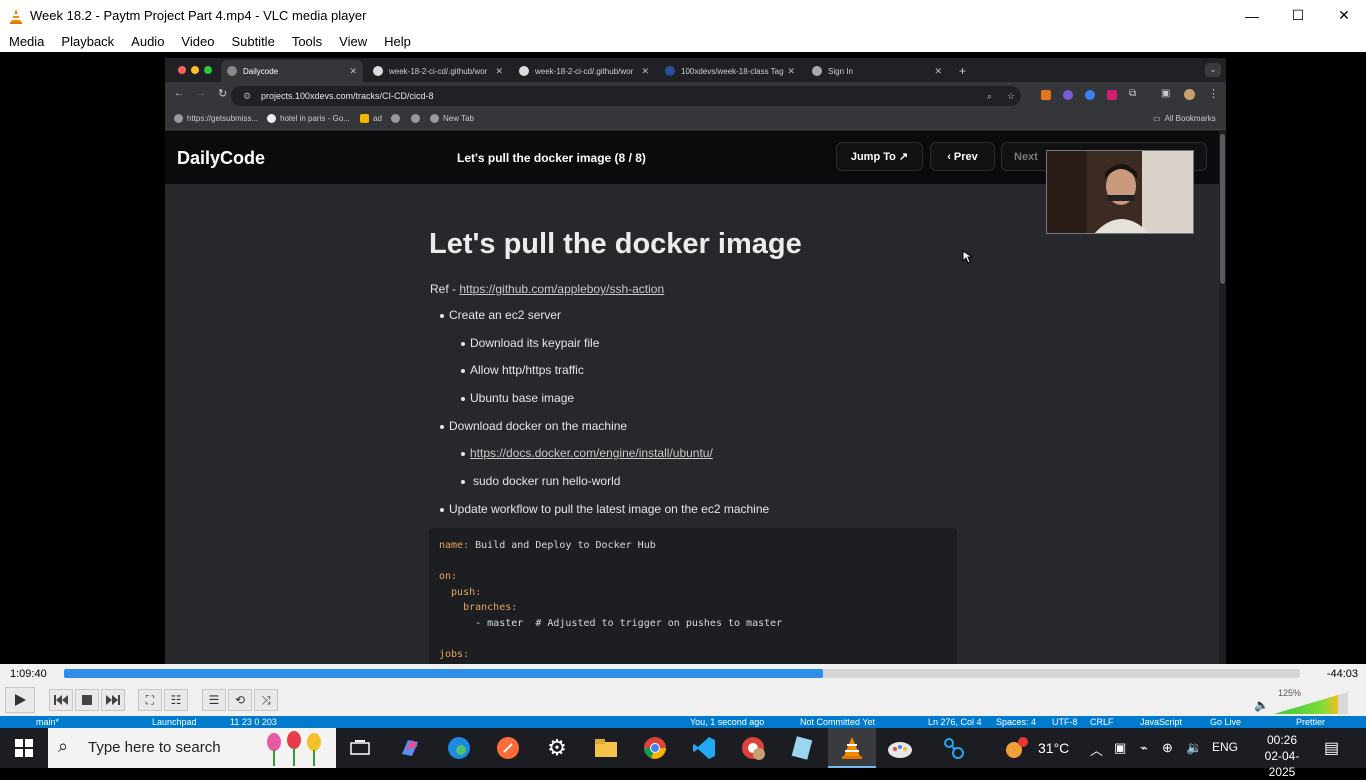  Describe the element at coordinates (438, 71) in the screenshot. I see `tab-github-1: week-18-2-ci-cd/.github/wor ✕` at that location.